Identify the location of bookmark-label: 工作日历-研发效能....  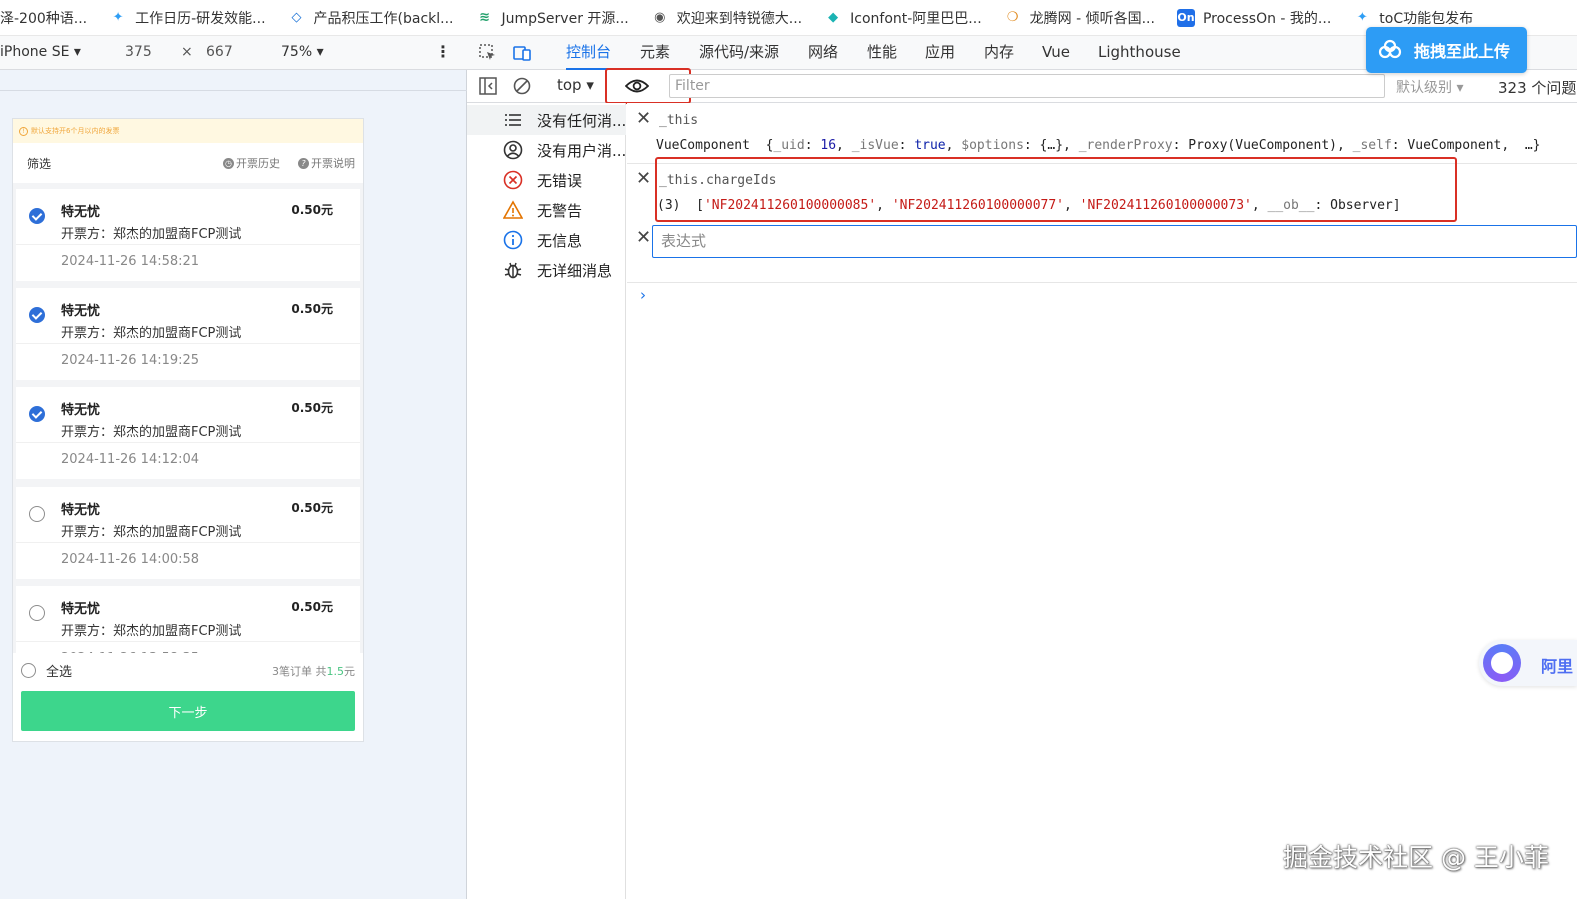
(200, 18).